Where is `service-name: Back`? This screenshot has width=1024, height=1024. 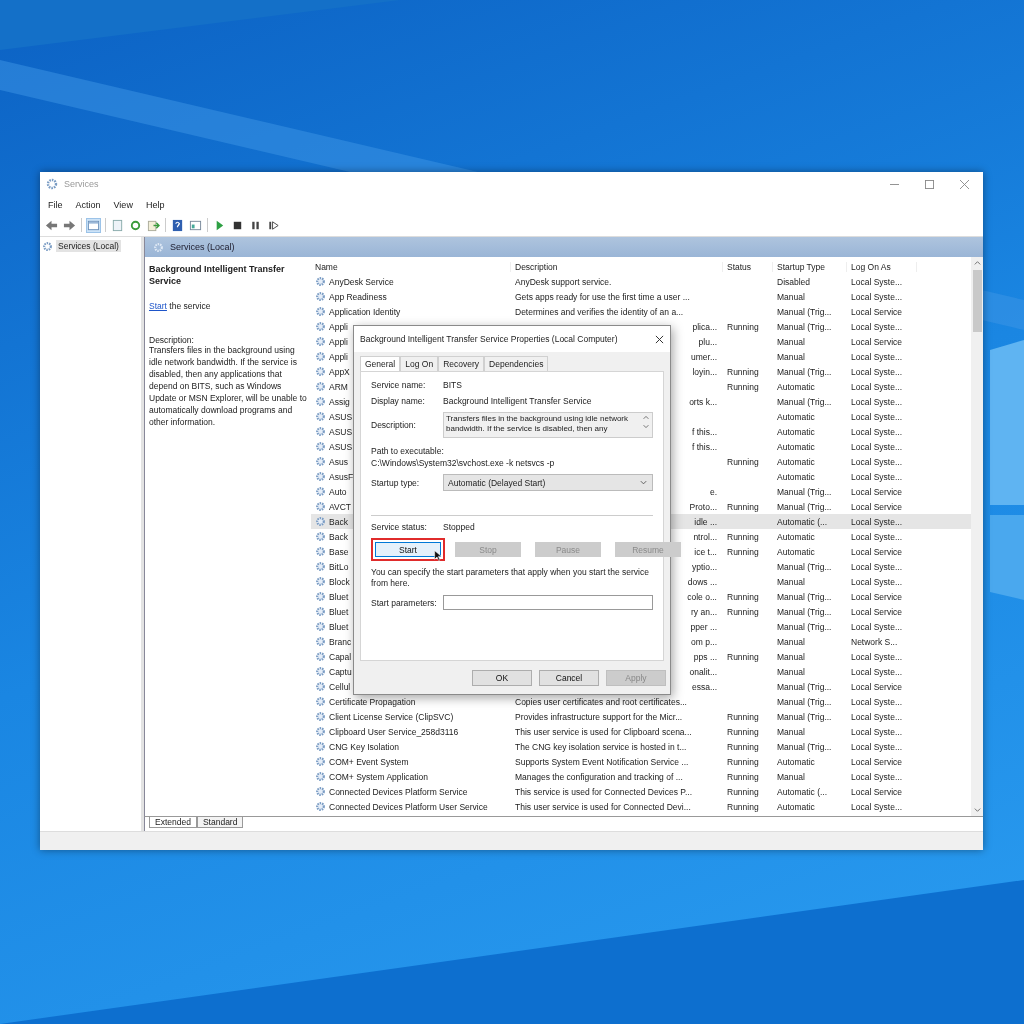 service-name: Back is located at coordinates (338, 521).